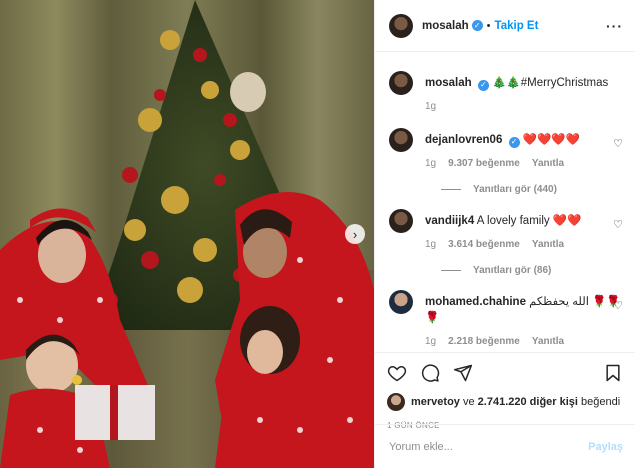  What do you see at coordinates (463, 140) in the screenshot?
I see `commenter-username: dejanlovren06` at bounding box center [463, 140].